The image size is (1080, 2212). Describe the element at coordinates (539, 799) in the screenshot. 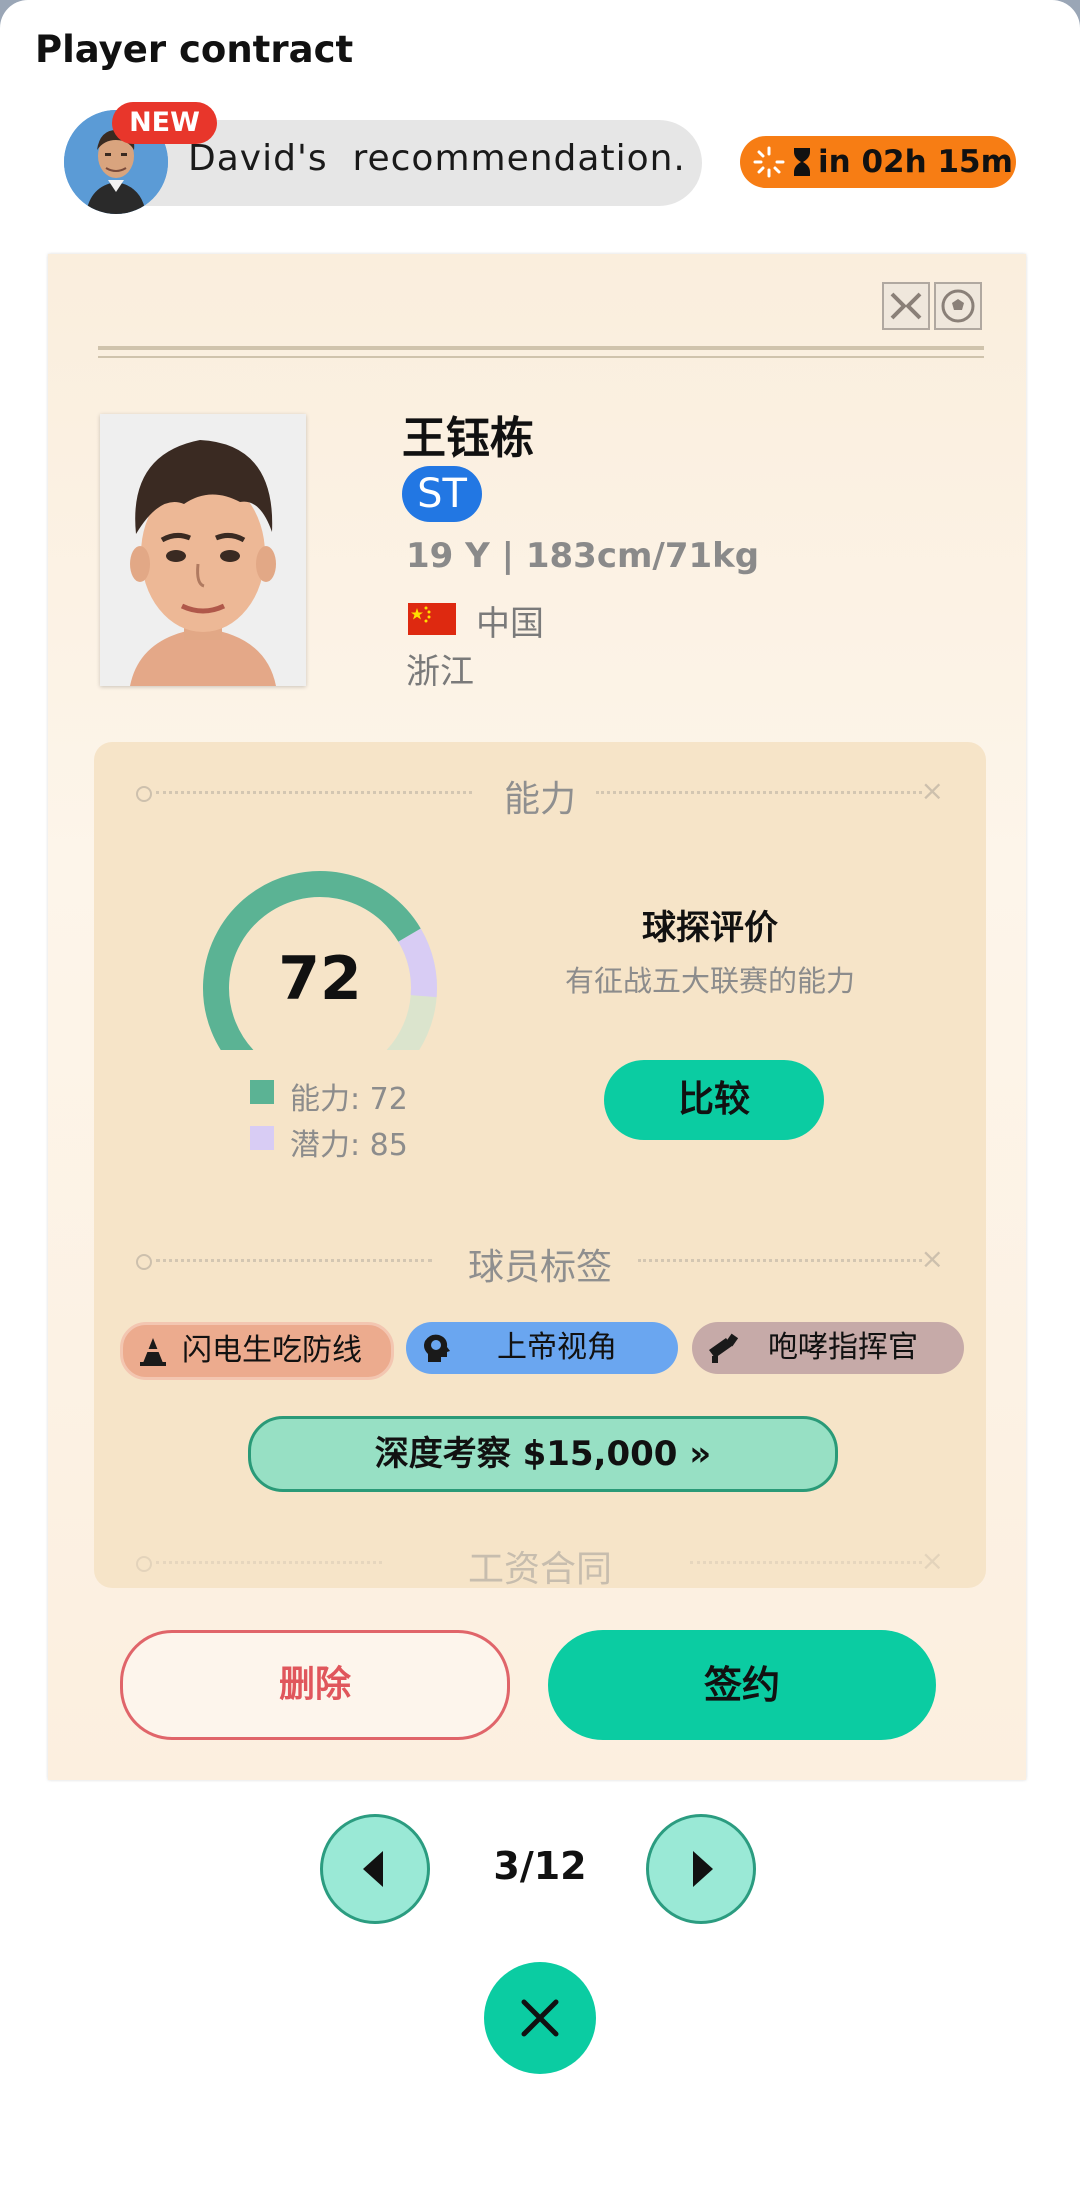

I see `ability-section-title: 能力` at that location.